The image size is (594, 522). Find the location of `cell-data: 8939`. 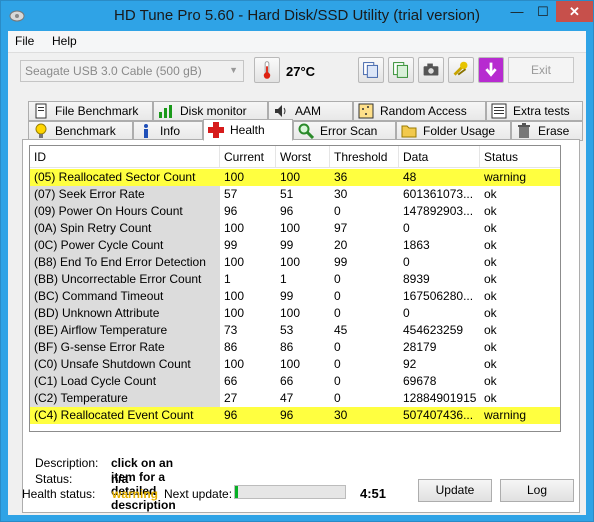

cell-data: 8939 is located at coordinates (416, 279).